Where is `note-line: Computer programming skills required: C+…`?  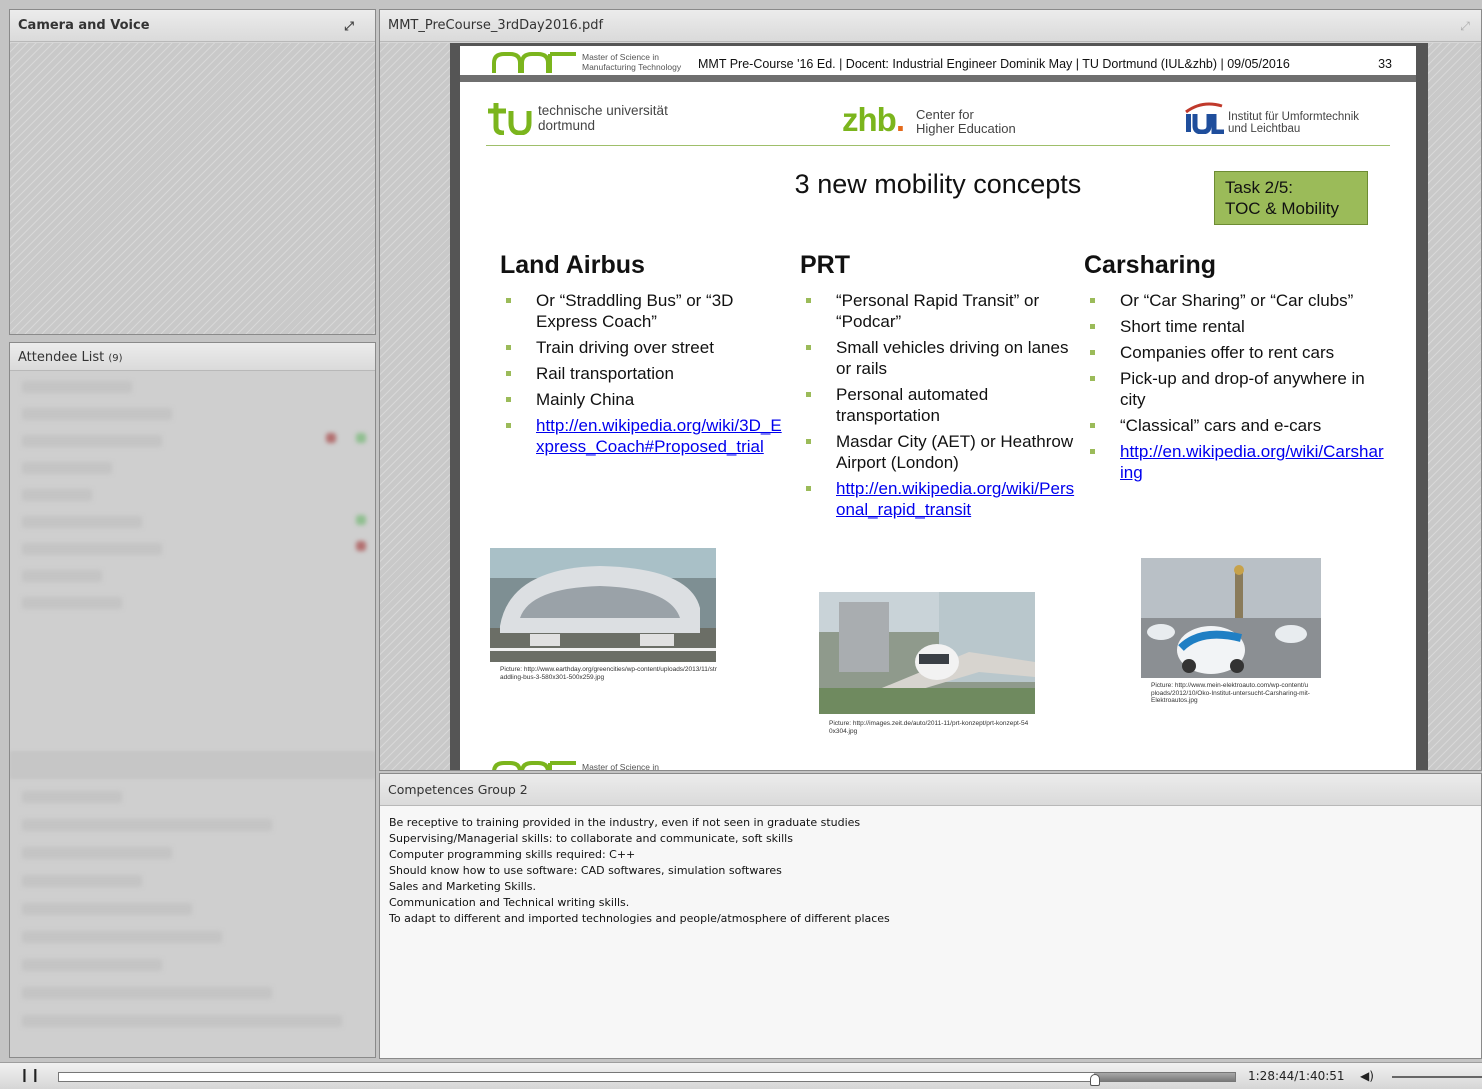
note-line: Computer programming skills required: C+… is located at coordinates (512, 854).